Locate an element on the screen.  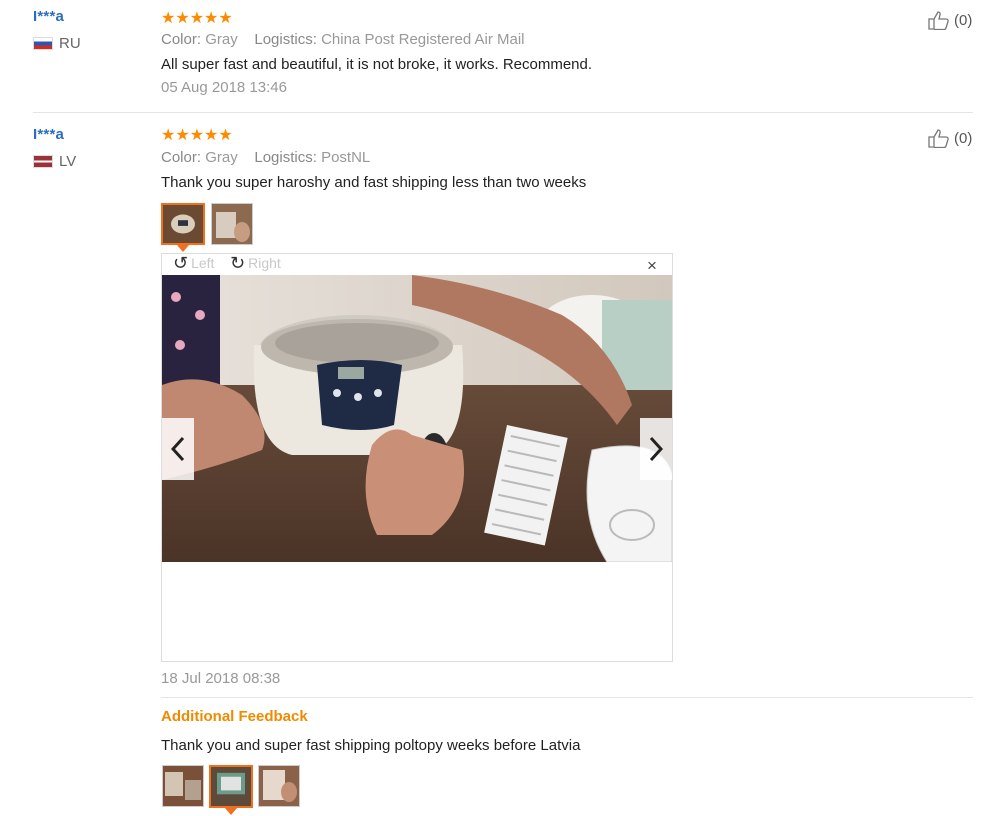
chevron-left-icon is located at coordinates (178, 449).